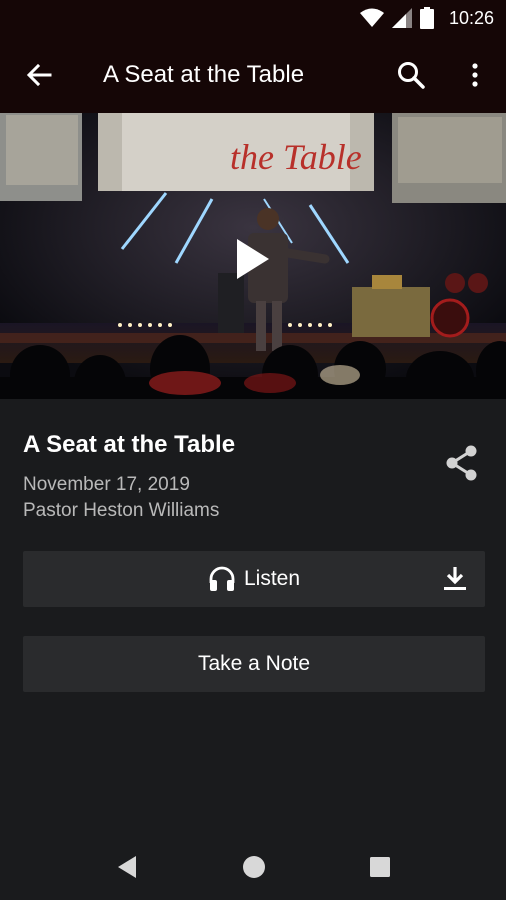 The width and height of the screenshot is (506, 900). What do you see at coordinates (380, 867) in the screenshot?
I see `nav-recents-icon` at bounding box center [380, 867].